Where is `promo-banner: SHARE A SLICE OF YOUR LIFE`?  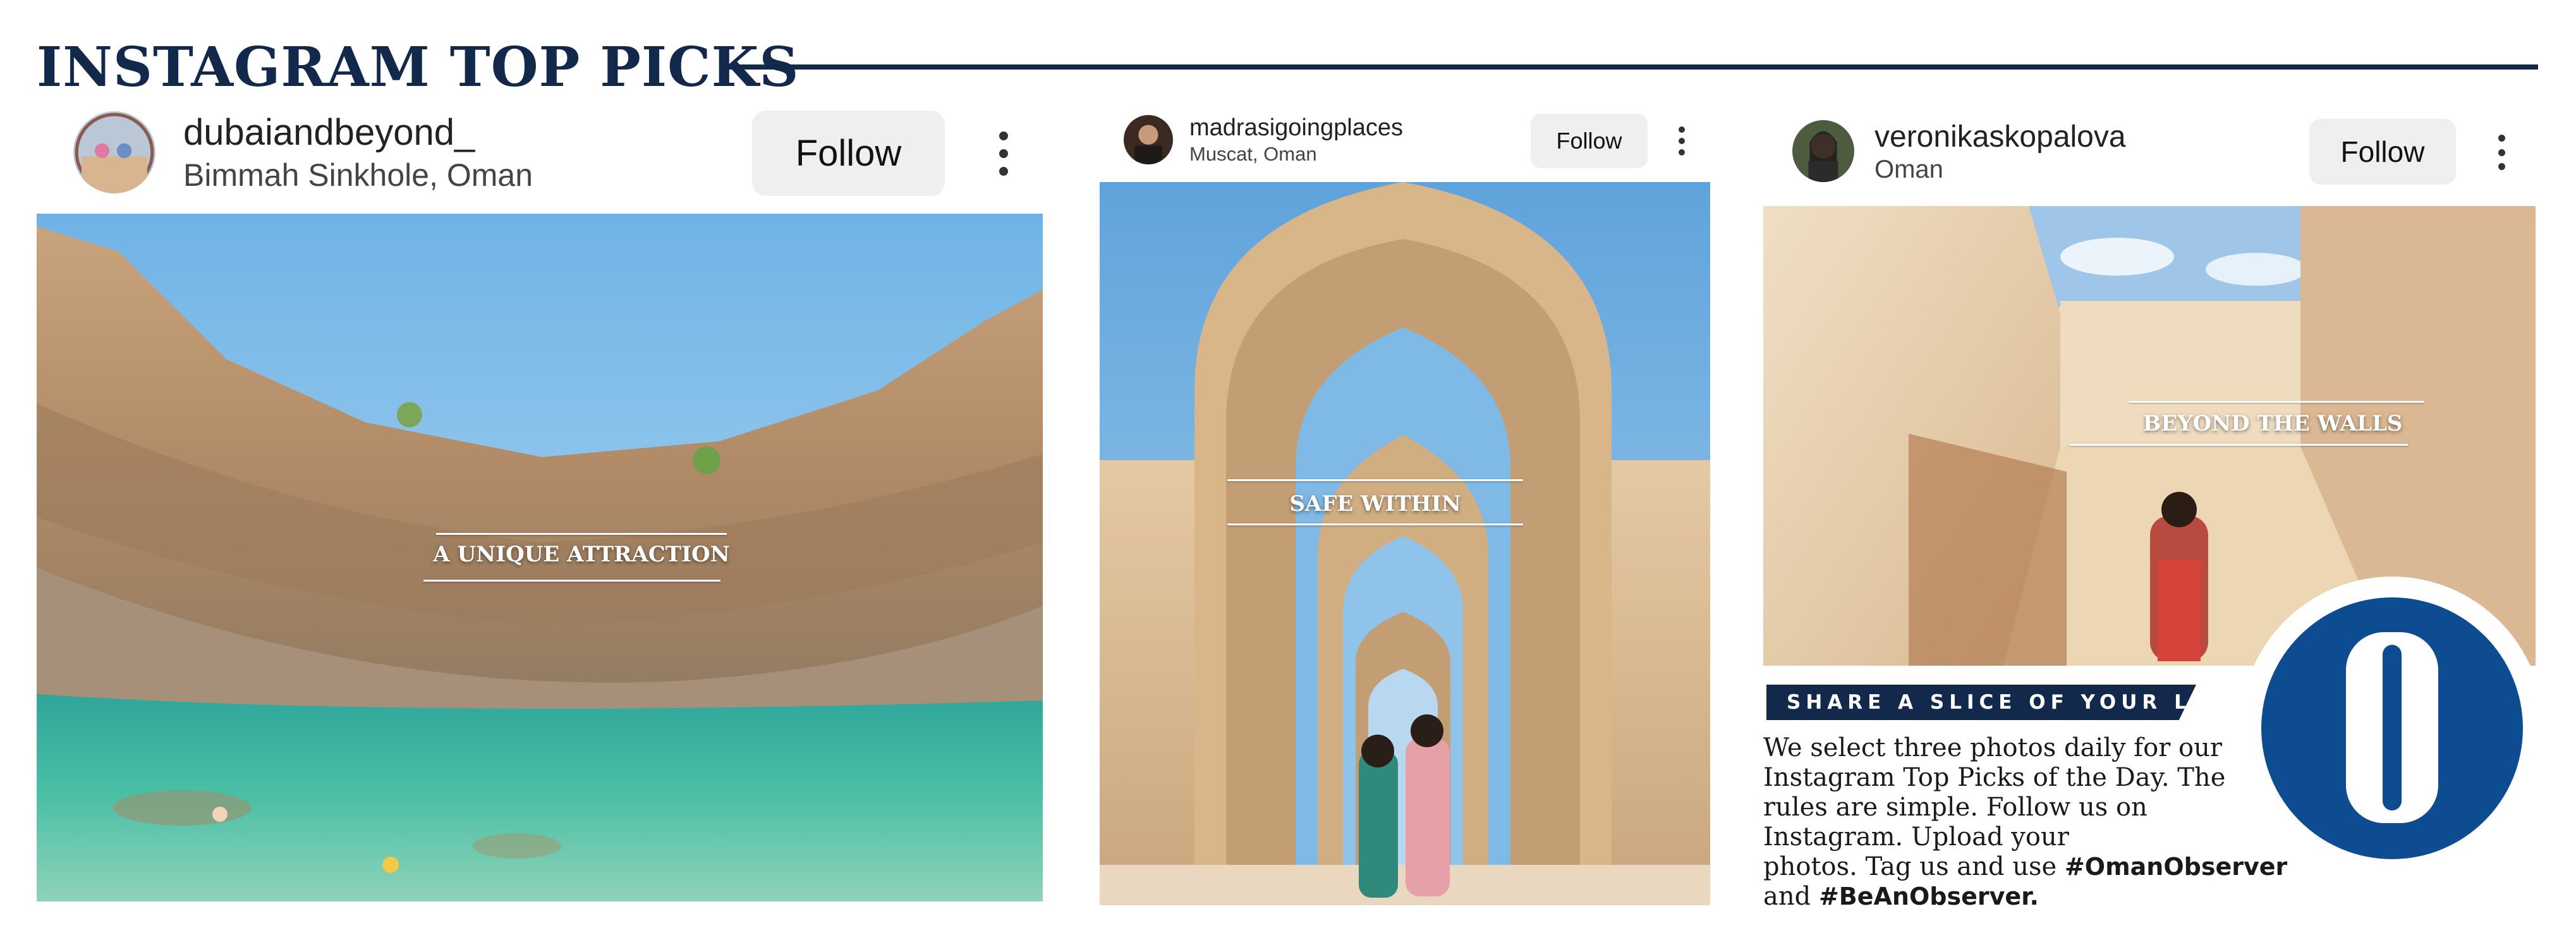
promo-banner: SHARE A SLICE OF YOUR LIFE is located at coordinates (1981, 702).